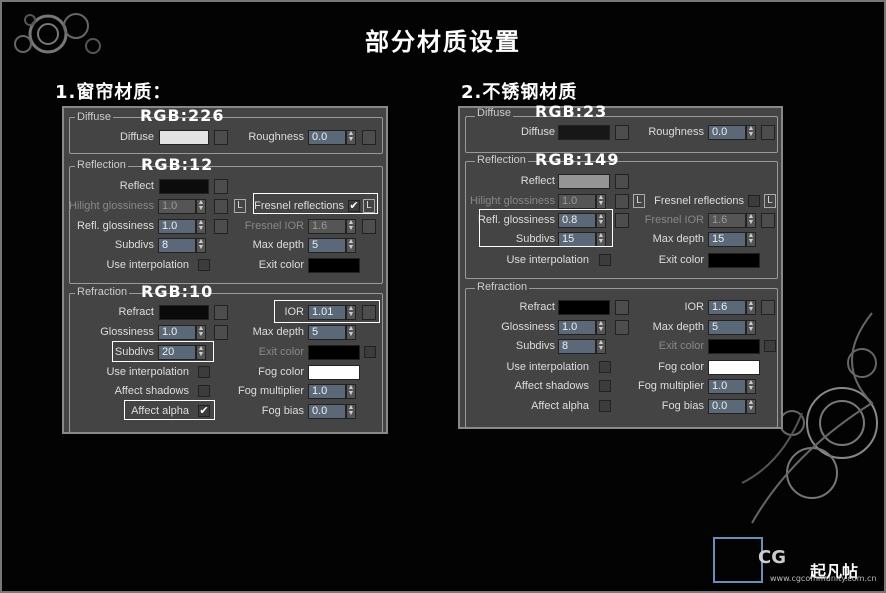  Describe the element at coordinates (727, 239) in the screenshot. I see `refl-max-depth-input: 15` at that location.